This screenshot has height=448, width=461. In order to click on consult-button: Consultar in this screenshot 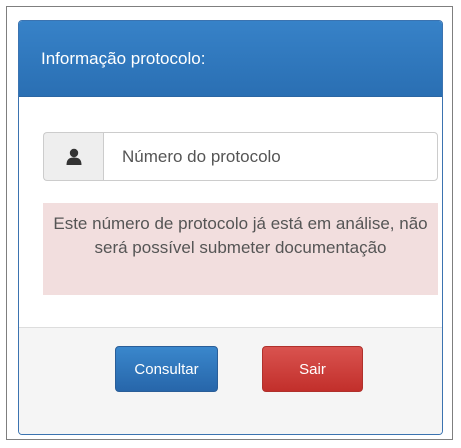, I will do `click(166, 369)`.